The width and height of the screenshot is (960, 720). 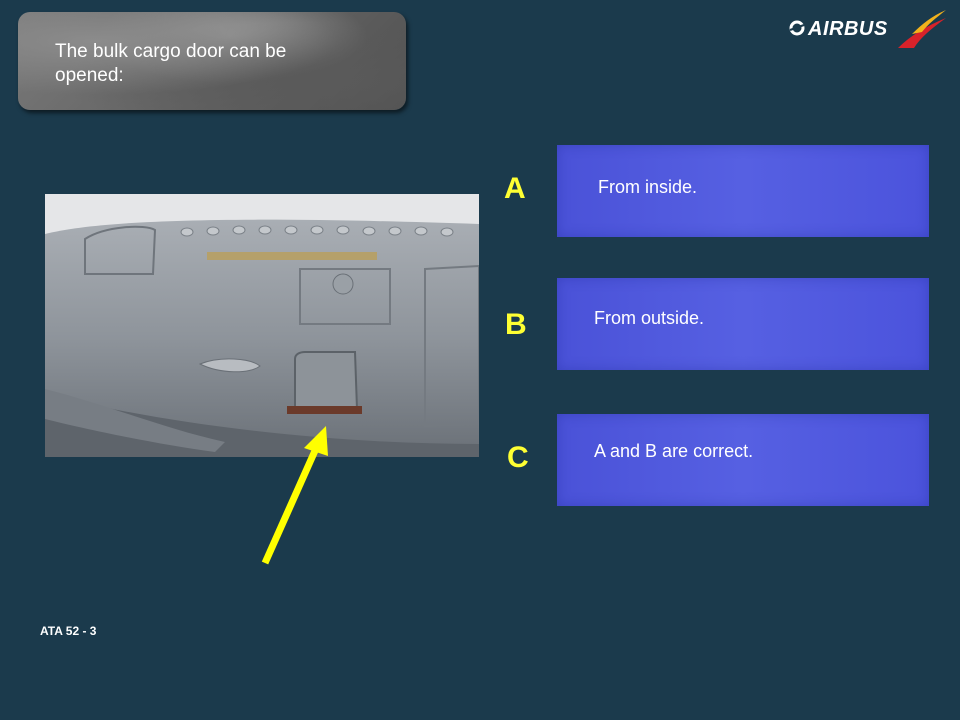 I want to click on option-letter-a: A, so click(x=515, y=188).